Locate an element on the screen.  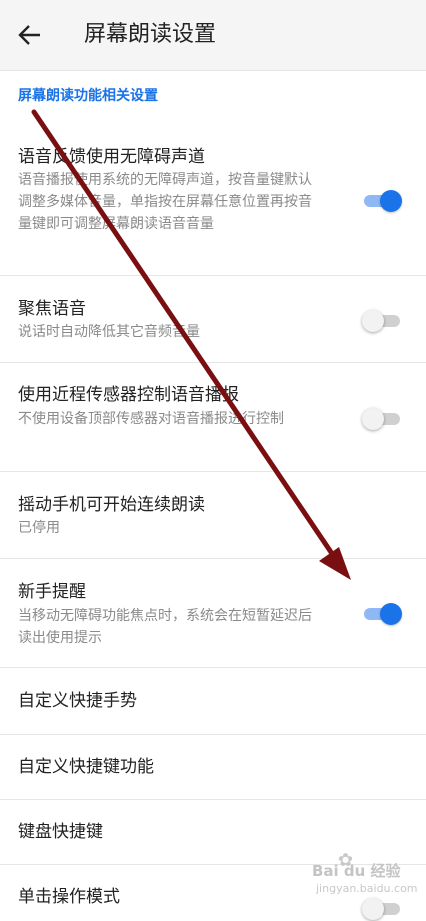
setting-title: 单击操作模式 is located at coordinates (69, 897).